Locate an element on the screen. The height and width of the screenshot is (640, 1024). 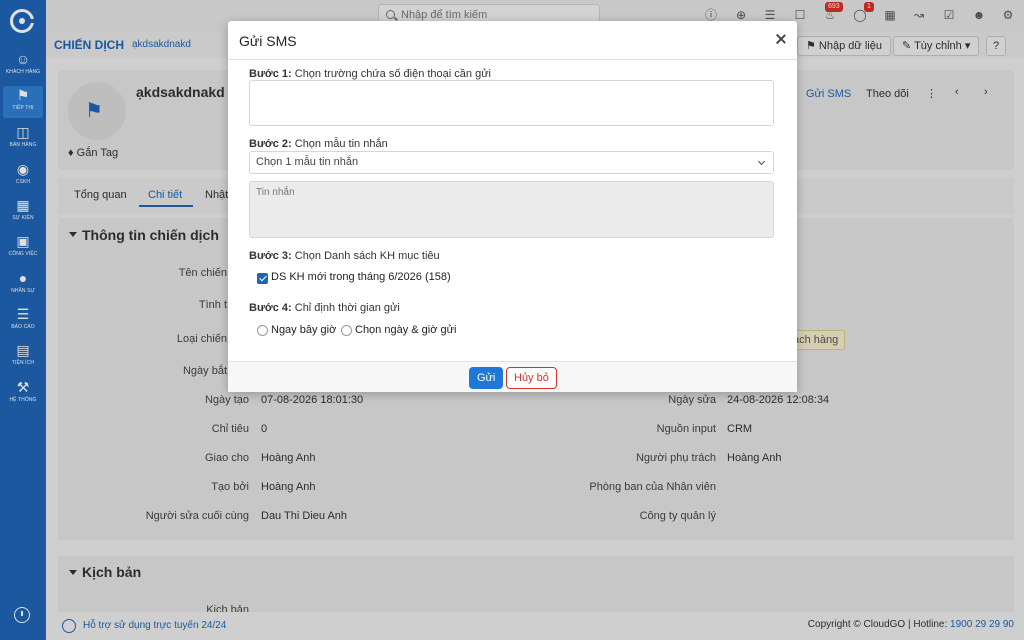
send-button: Gửi is located at coordinates (486, 378).